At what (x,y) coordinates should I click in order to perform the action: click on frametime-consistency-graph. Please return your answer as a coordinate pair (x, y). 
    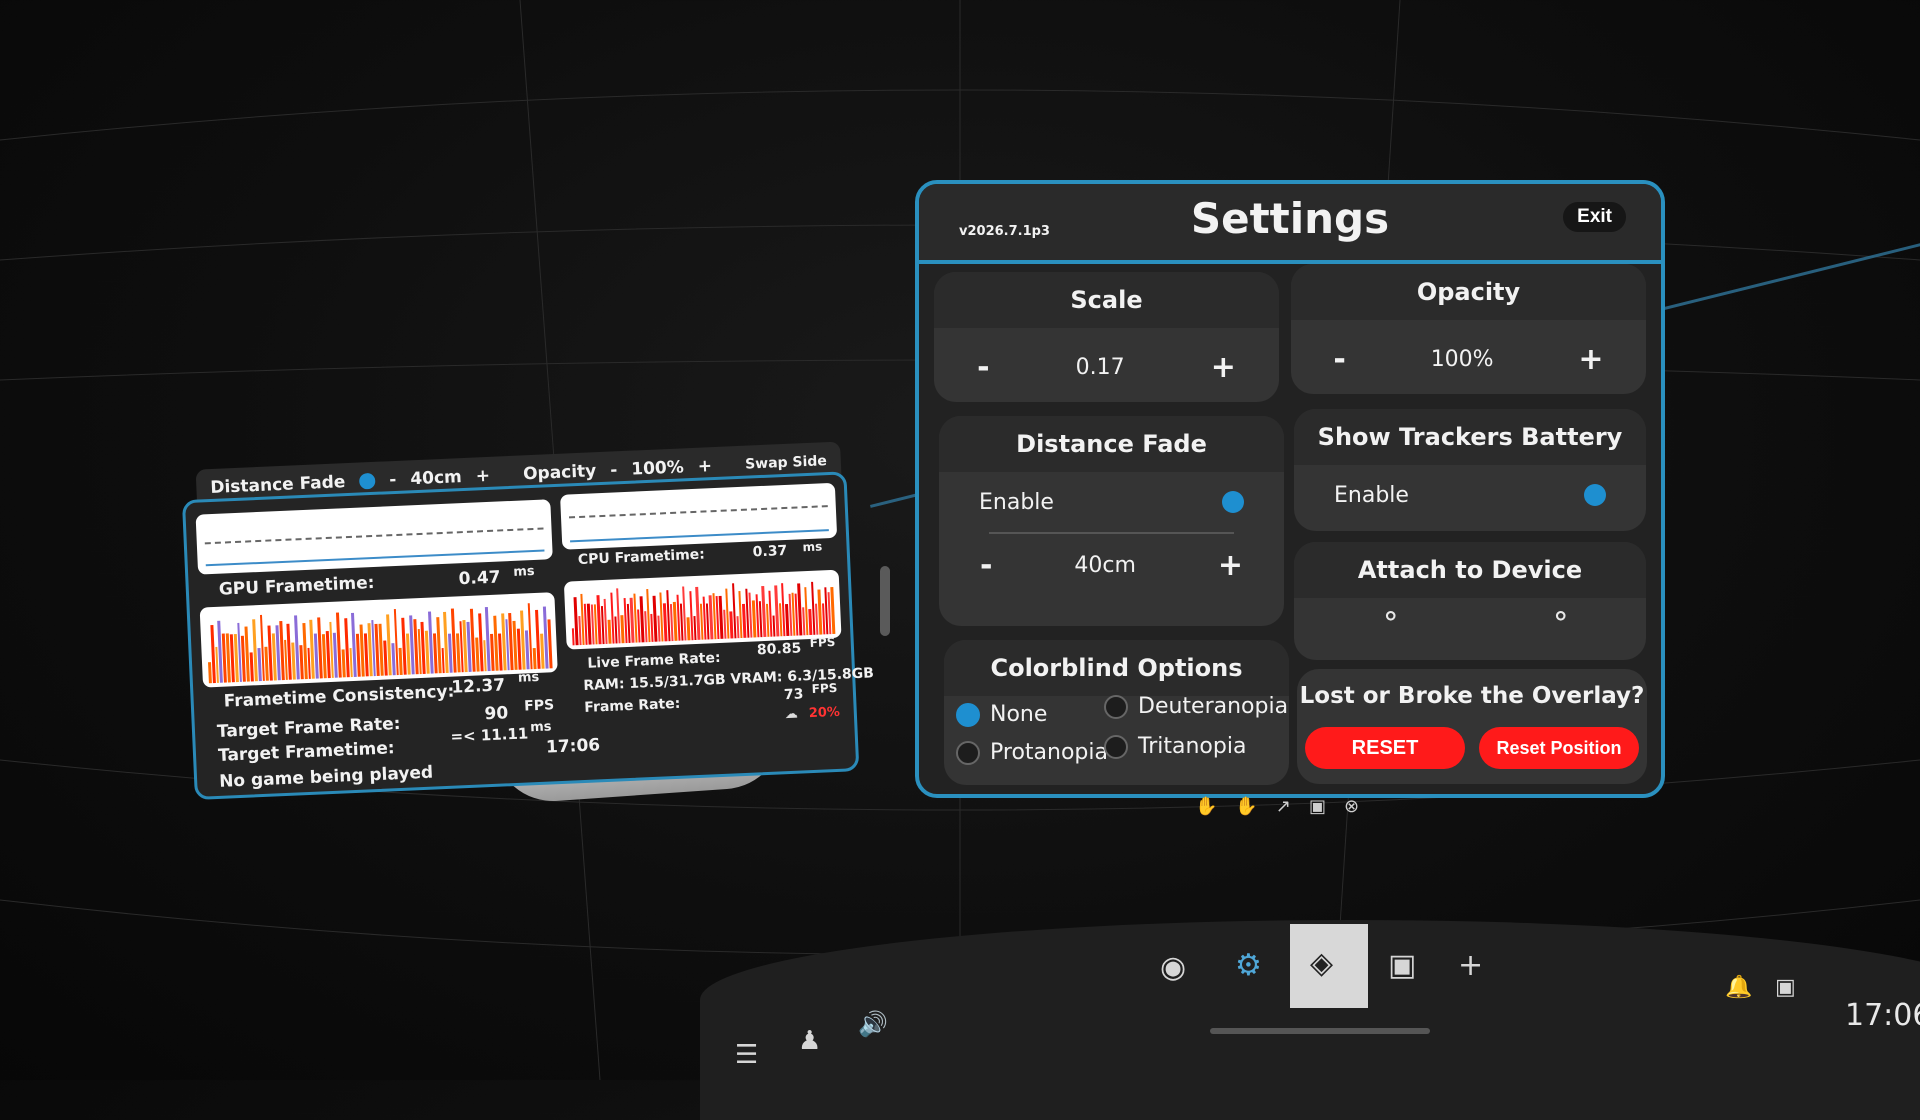
    Looking at the image, I should click on (378, 640).